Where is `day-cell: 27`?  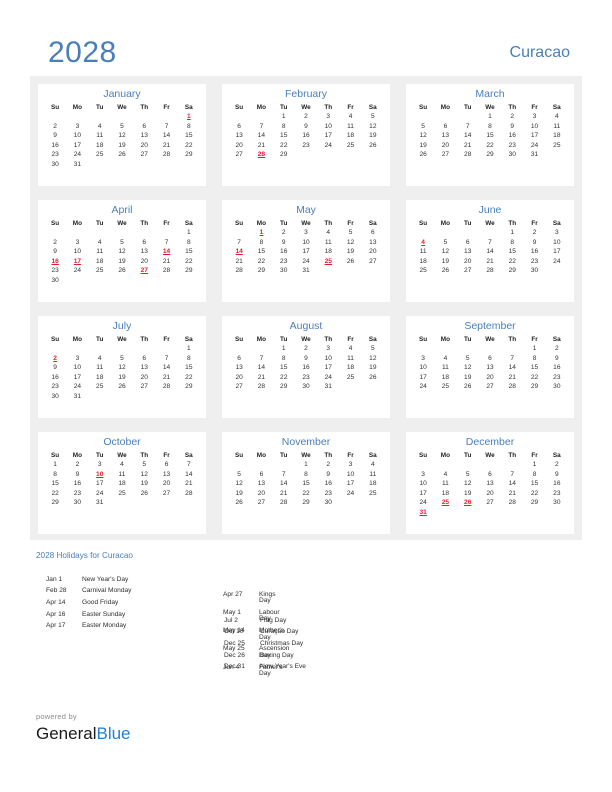
day-cell: 27 is located at coordinates (490, 387).